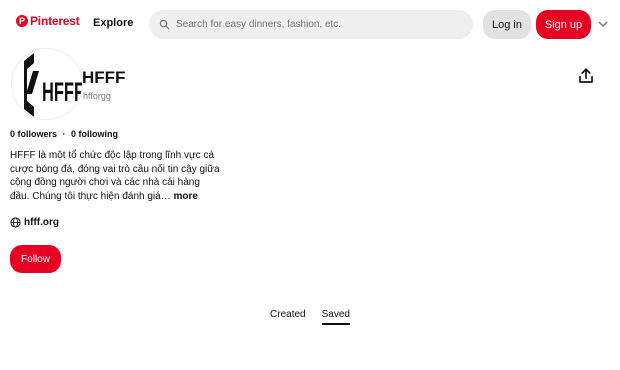 The image size is (620, 370). Describe the element at coordinates (335, 317) in the screenshot. I see `tab-saved: Saved` at that location.